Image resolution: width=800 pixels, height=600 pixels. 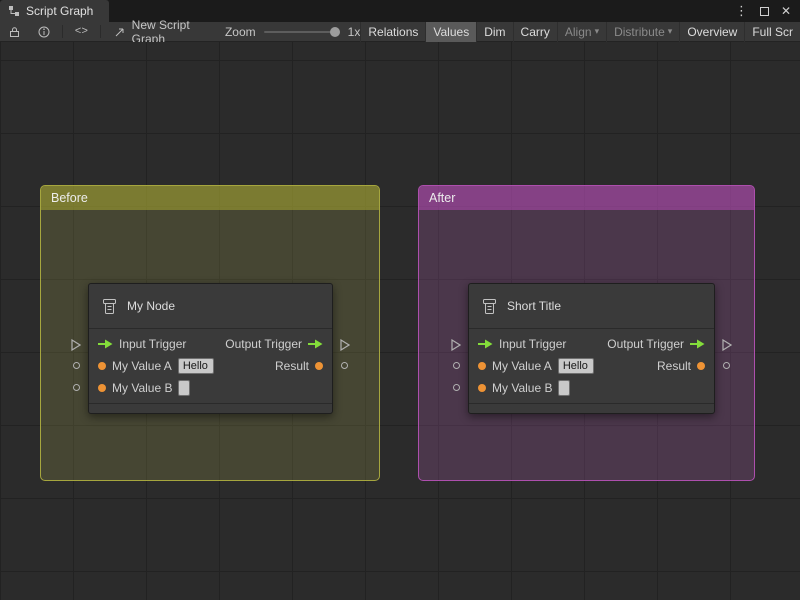 I want to click on kebab-menu-icon: ⋮, so click(x=741, y=10).